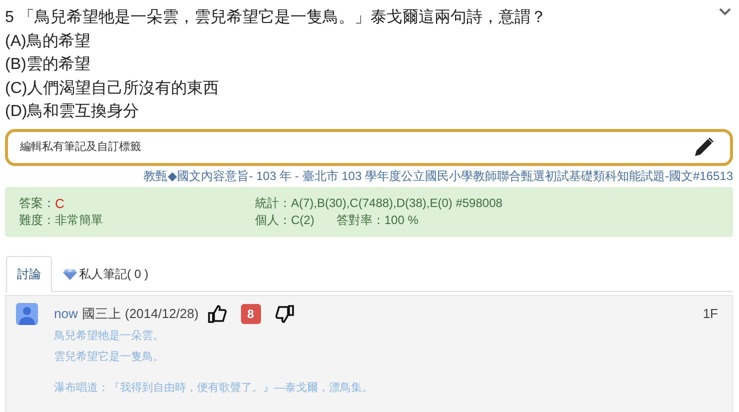 The image size is (739, 412). I want to click on chevron-down-icon, so click(725, 12).